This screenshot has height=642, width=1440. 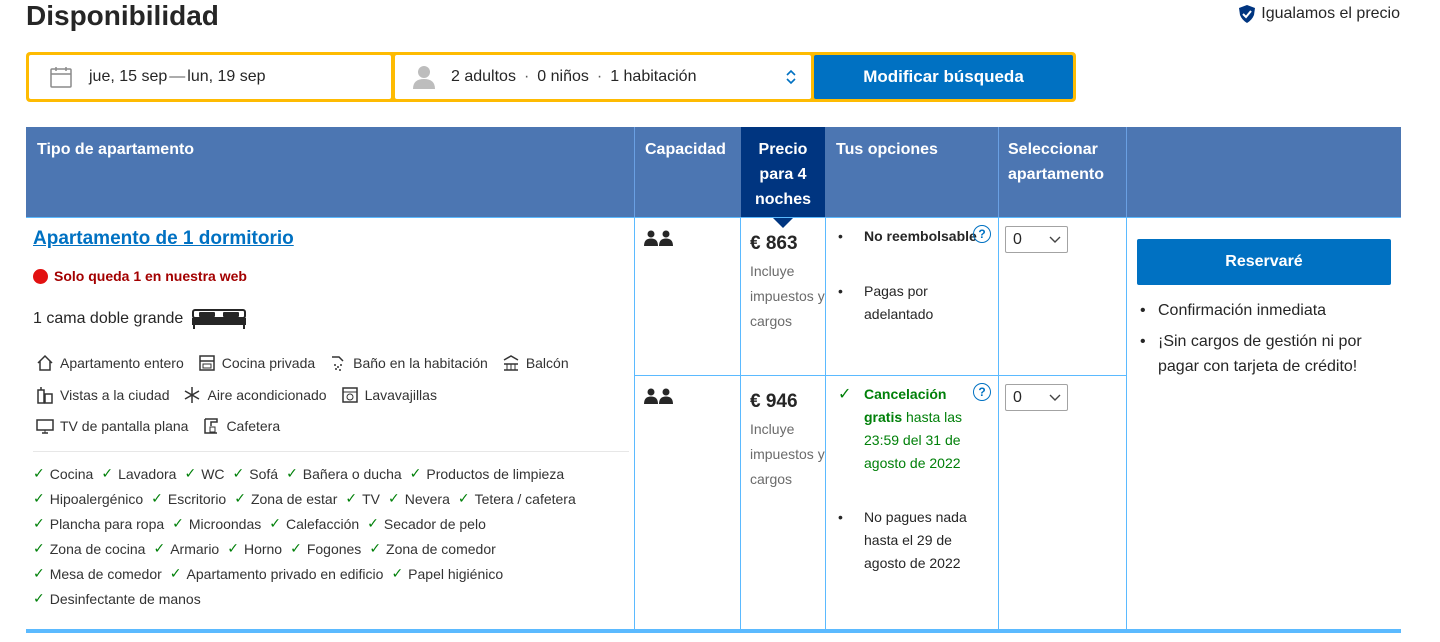 I want to click on amenity-item: ✓ Hipoalergénico, so click(x=88, y=498).